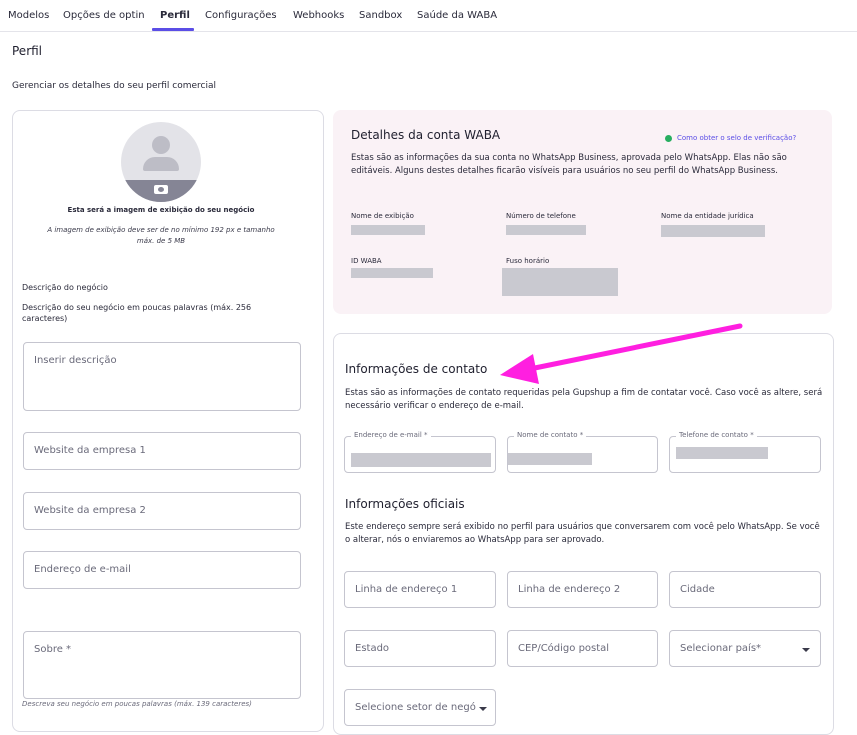 This screenshot has height=735, width=857. Describe the element at coordinates (528, 261) in the screenshot. I see `timezone-label: Fuso horário` at that location.